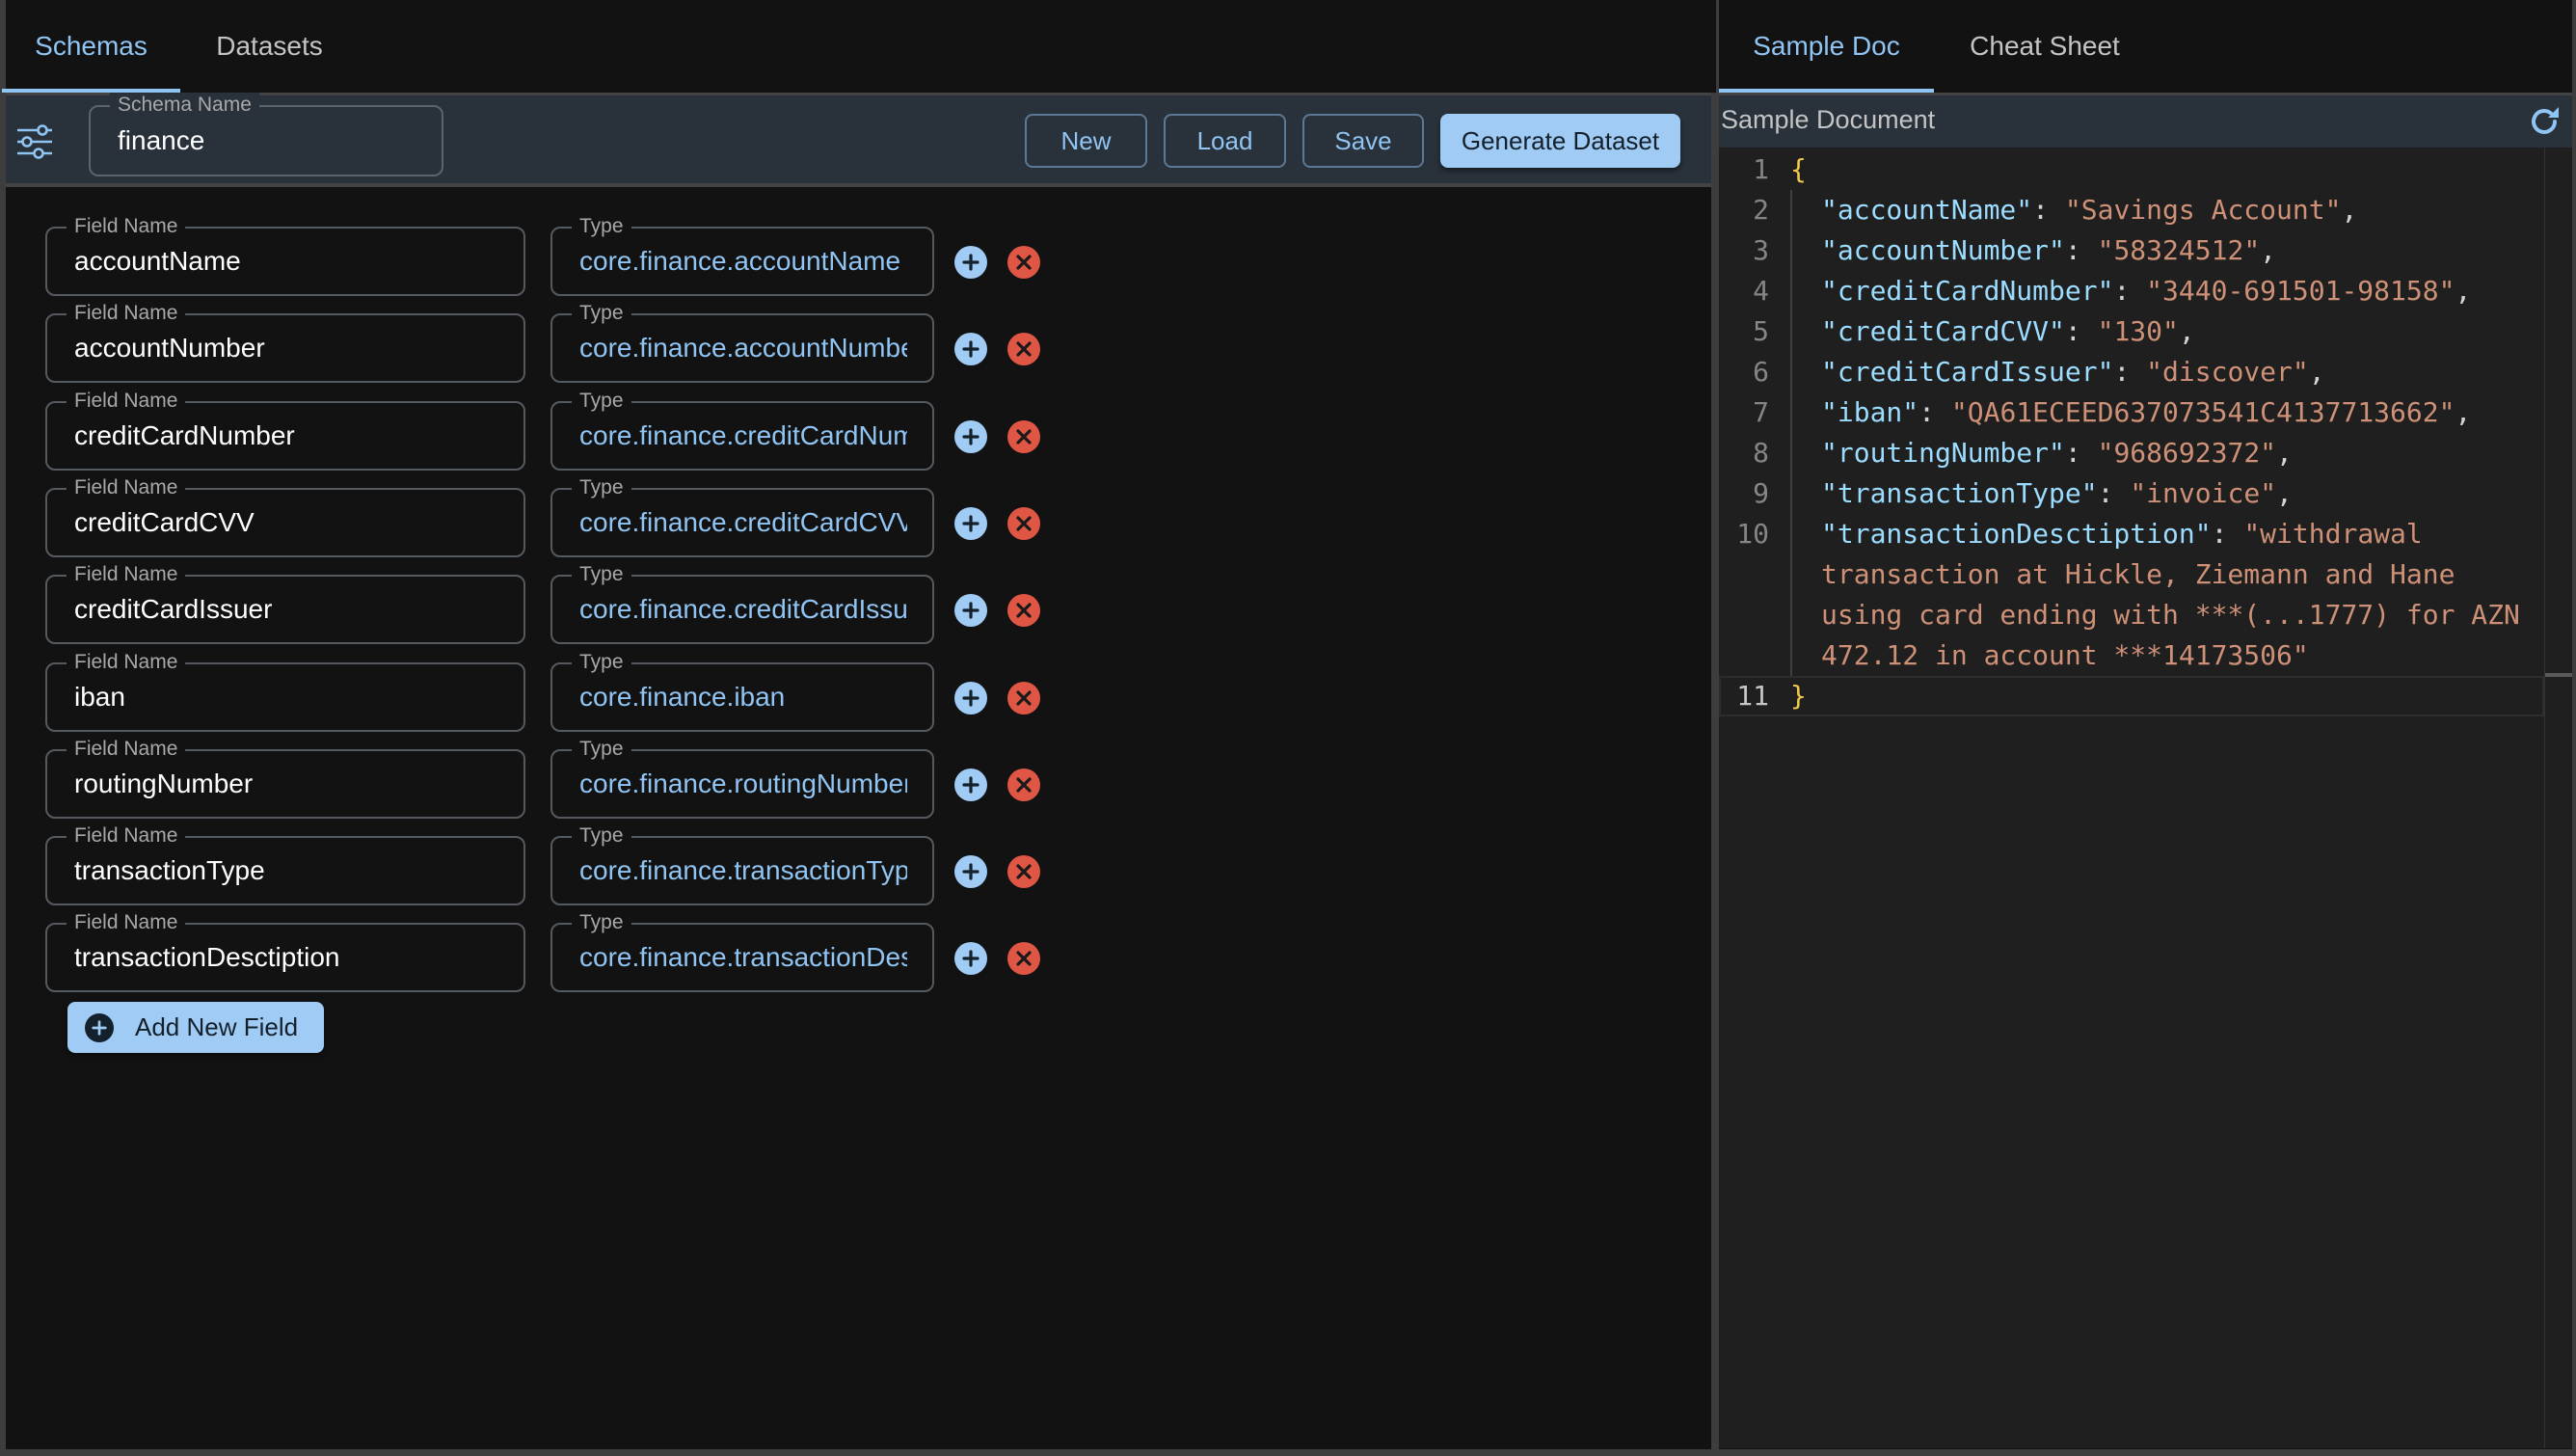 The image size is (2576, 1456). What do you see at coordinates (269, 47) in the screenshot?
I see `tab-datasets: Datasets` at bounding box center [269, 47].